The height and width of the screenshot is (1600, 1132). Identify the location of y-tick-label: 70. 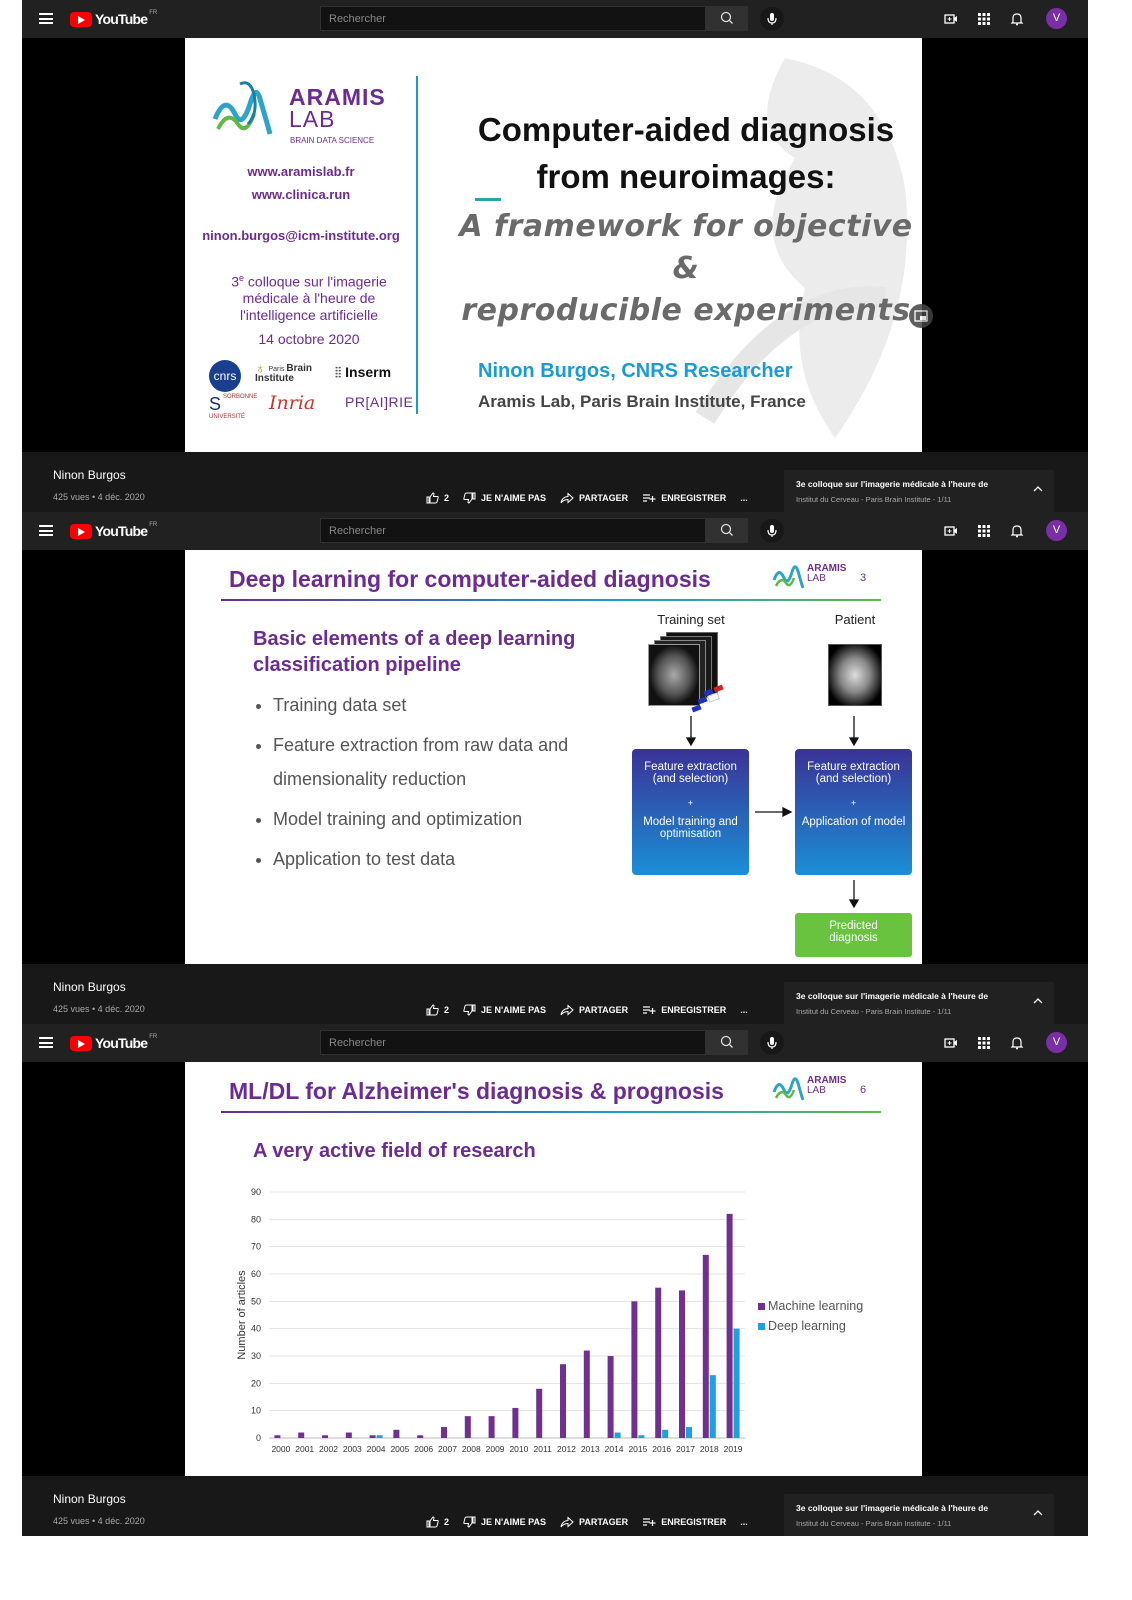
(256, 1247).